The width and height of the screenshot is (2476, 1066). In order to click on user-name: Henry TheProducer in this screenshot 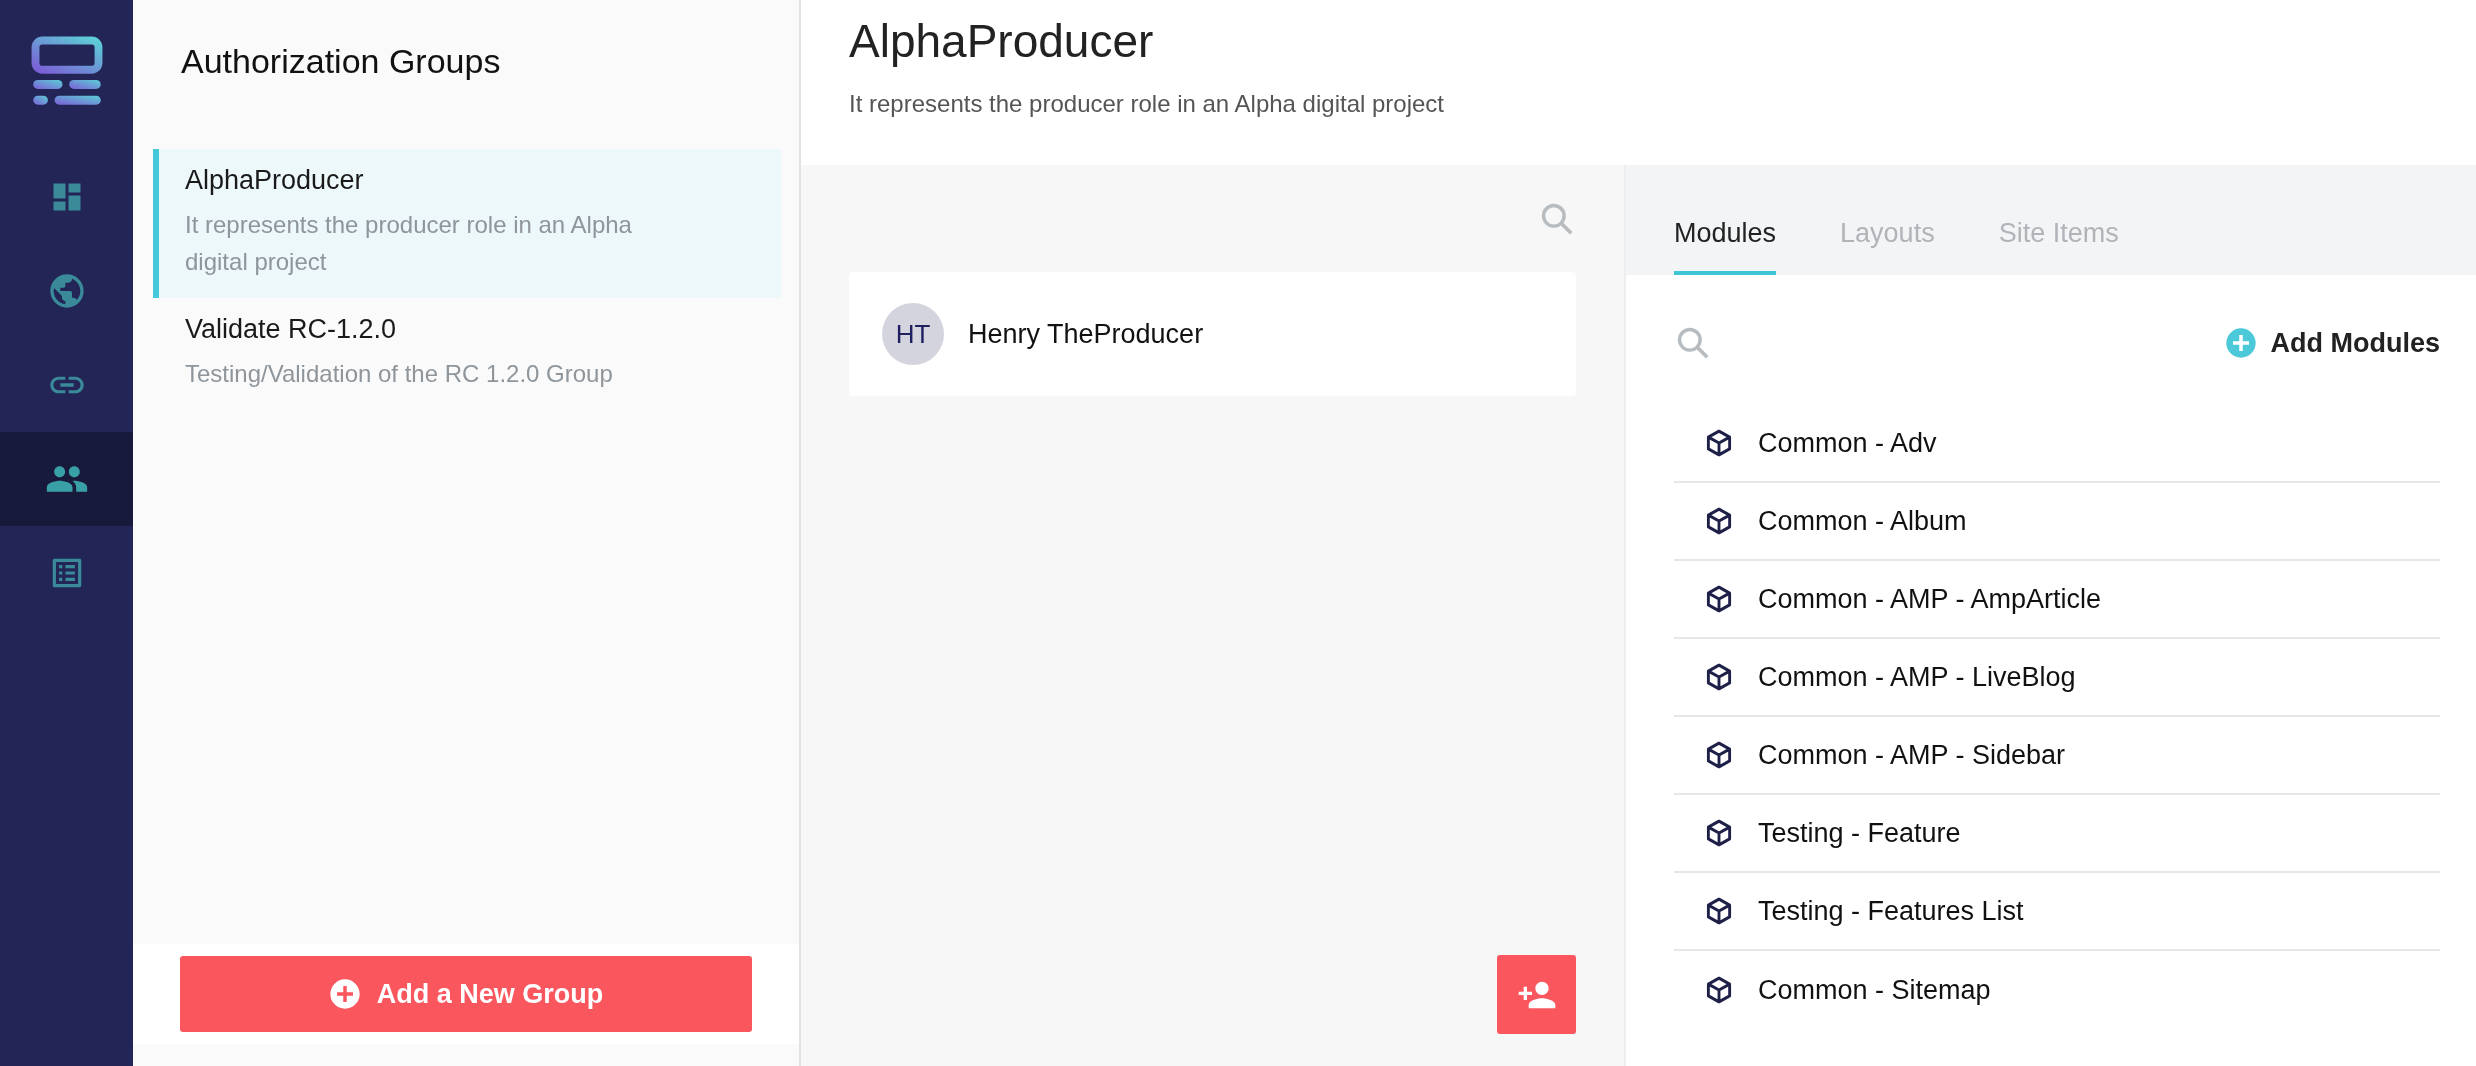, I will do `click(1086, 334)`.